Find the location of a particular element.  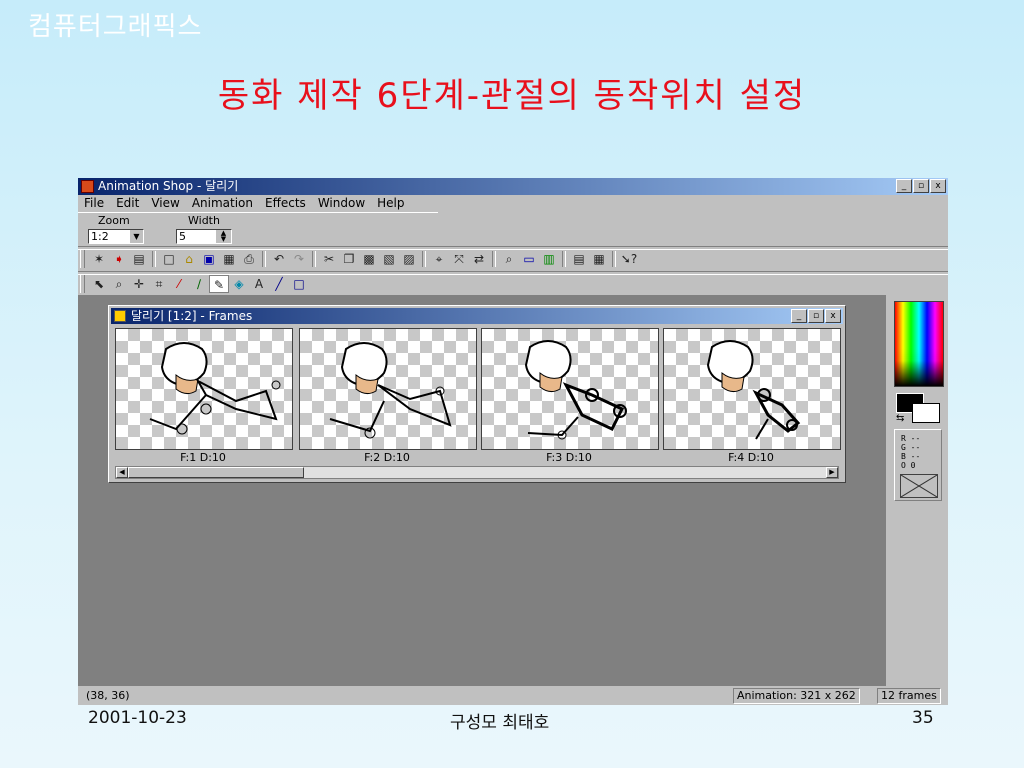

open-icon: ⌂ is located at coordinates (189, 259).